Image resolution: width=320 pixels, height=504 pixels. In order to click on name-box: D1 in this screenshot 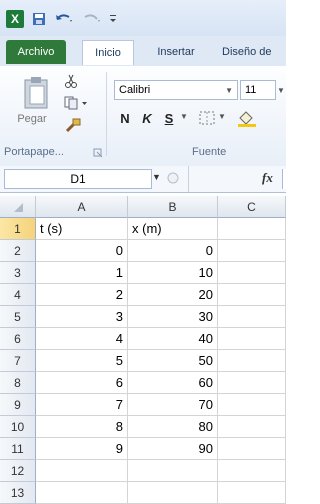, I will do `click(78, 179)`.